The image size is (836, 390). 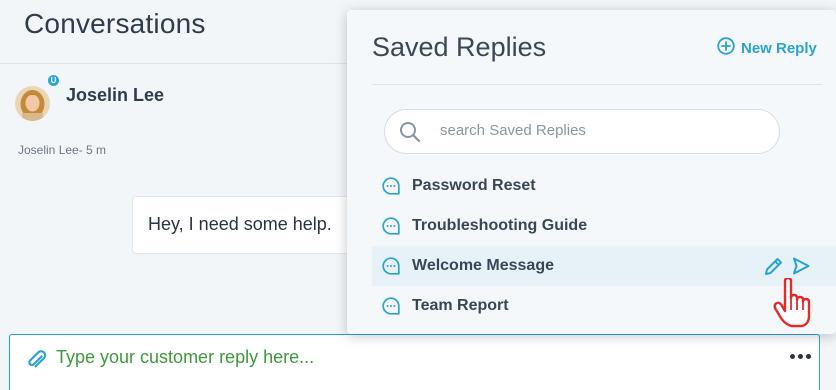 What do you see at coordinates (779, 48) in the screenshot?
I see `new-reply-label: New Reply` at bounding box center [779, 48].